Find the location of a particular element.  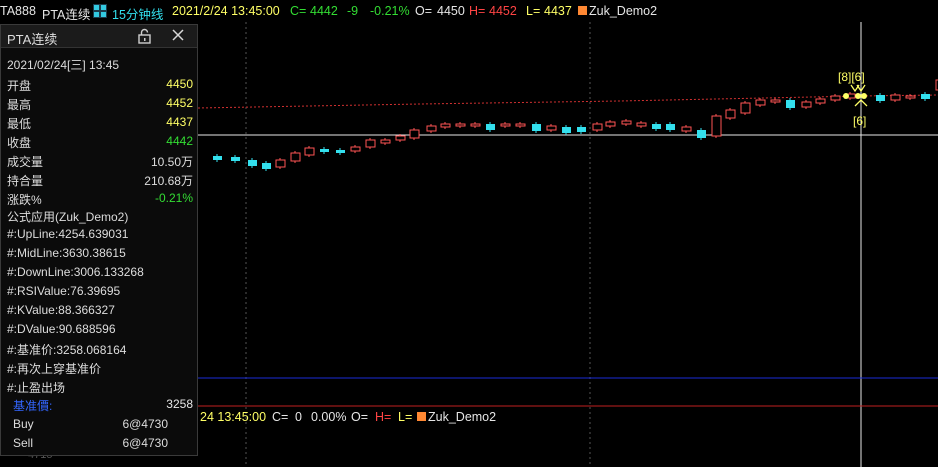

sub-datetime-tail: 24 13:45:00 is located at coordinates (233, 417).